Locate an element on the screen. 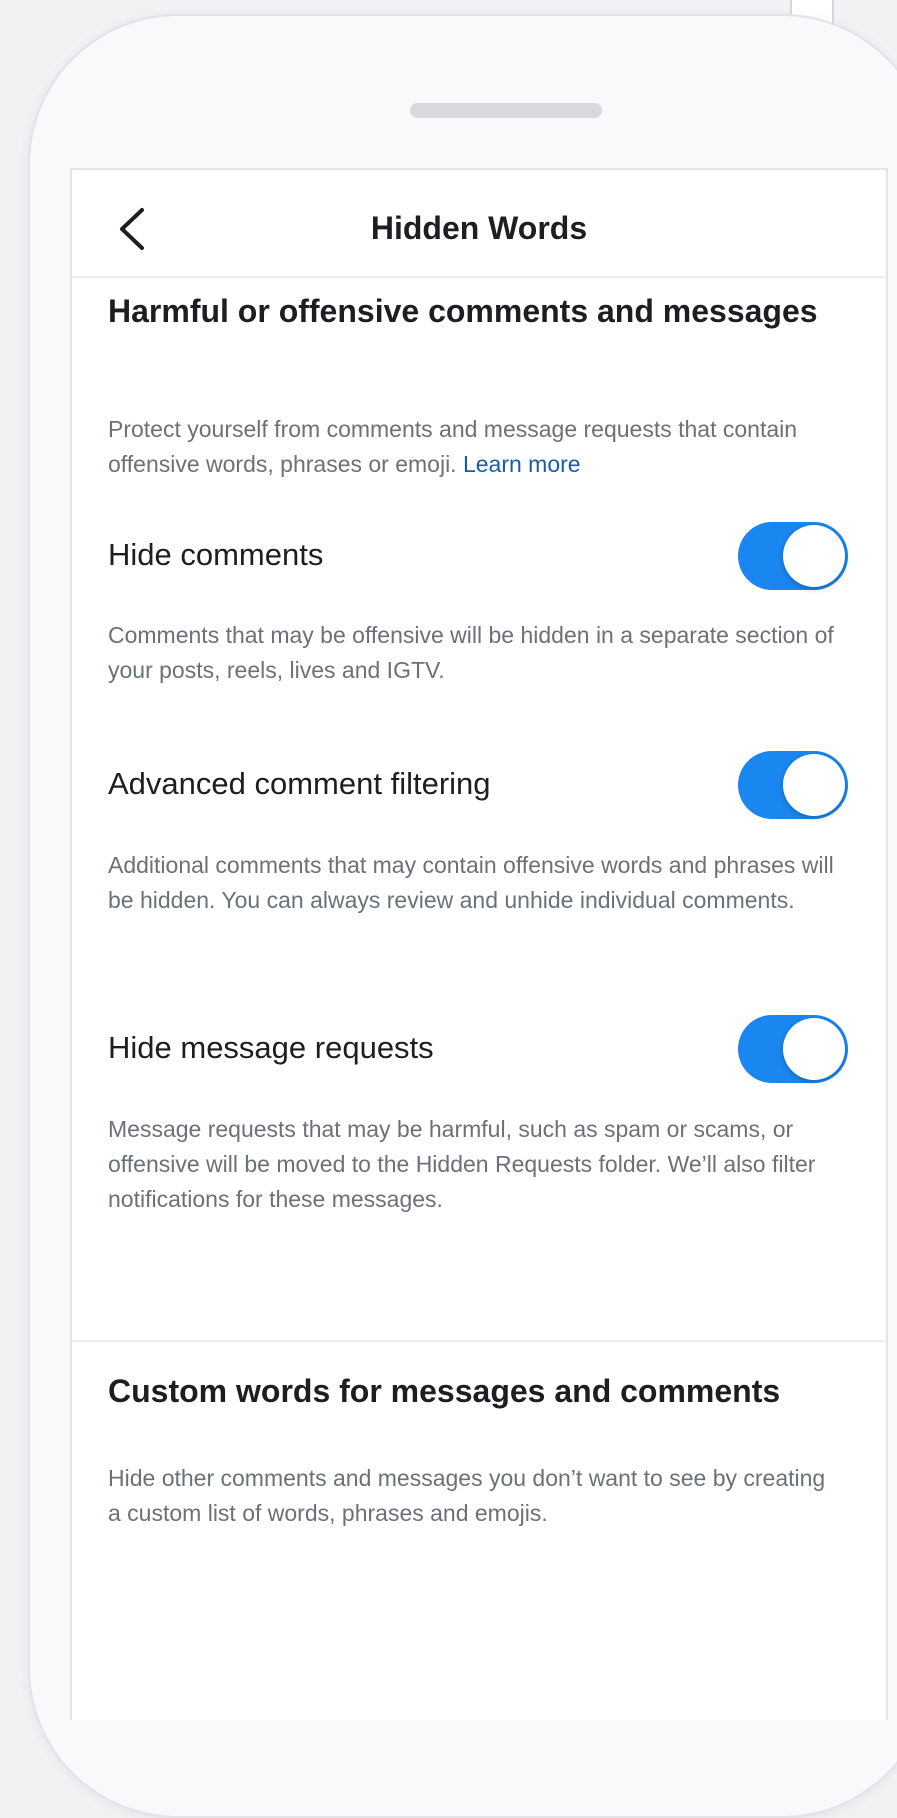  advanced-filtering-label: Advanced comment filtering is located at coordinates (299, 783).